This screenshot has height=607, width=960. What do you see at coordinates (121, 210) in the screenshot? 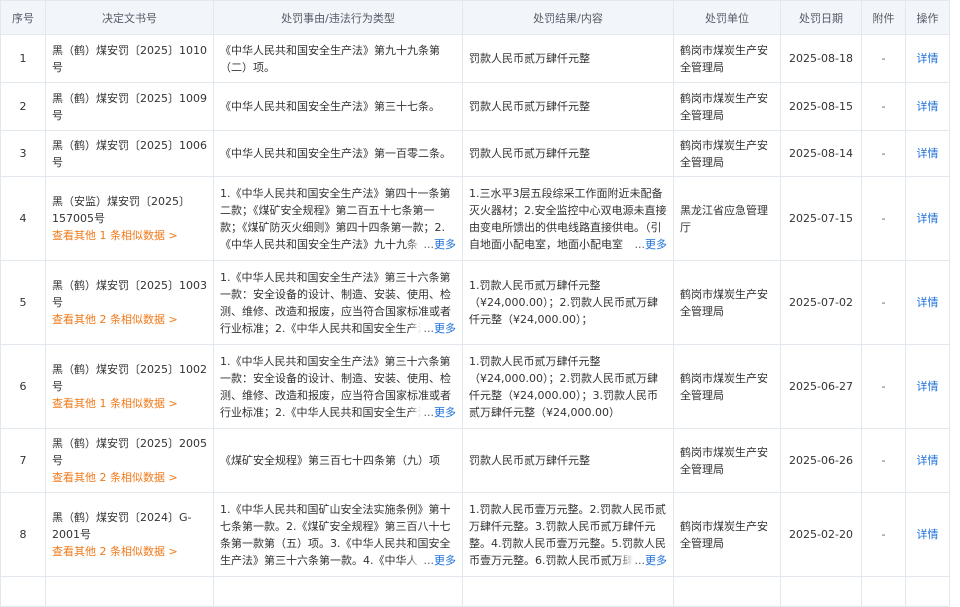
I see `doc-no: 黑（安监）煤安罚〔2025〕157005号` at bounding box center [121, 210].